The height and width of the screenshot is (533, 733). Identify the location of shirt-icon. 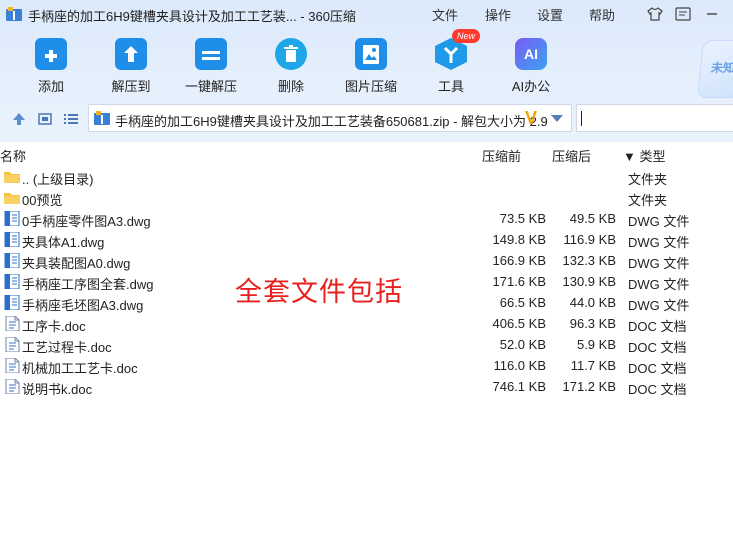
(655, 14).